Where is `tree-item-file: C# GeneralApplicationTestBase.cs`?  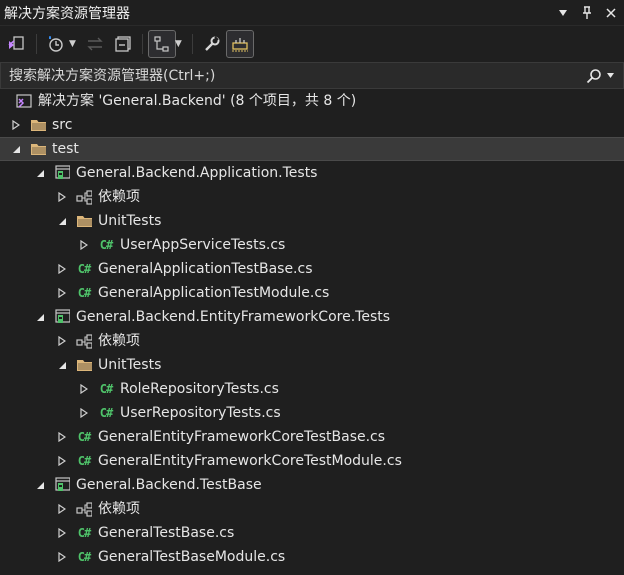 tree-item-file: C# GeneralApplicationTestBase.cs is located at coordinates (312, 269).